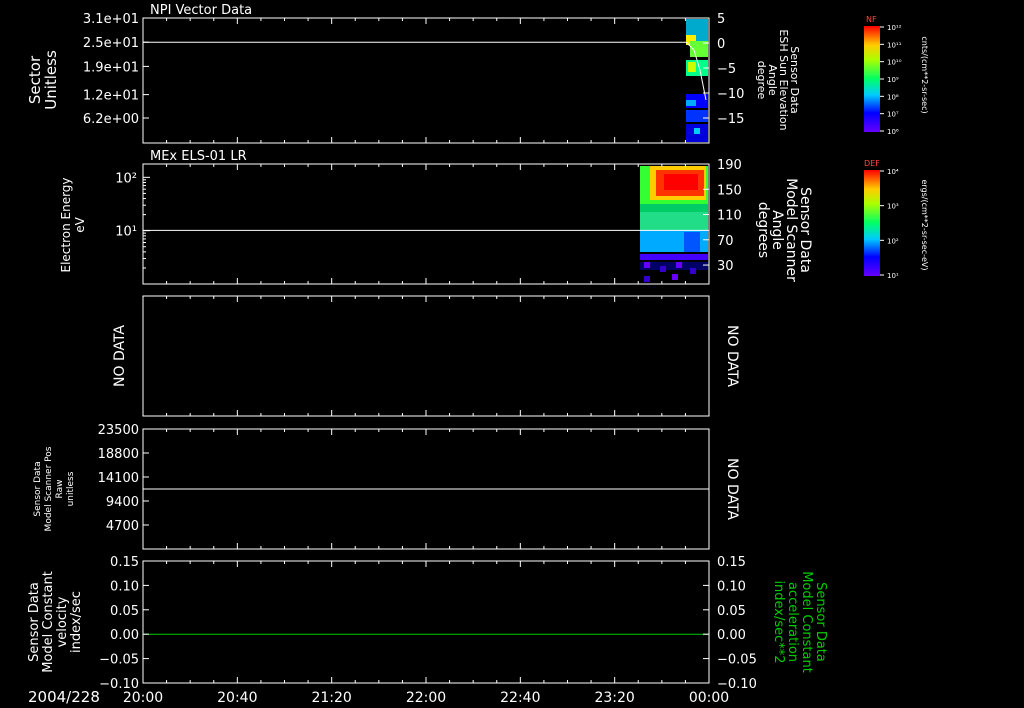 This screenshot has width=1024, height=708. Describe the element at coordinates (729, 216) in the screenshot. I see `y-tick-label: 110` at that location.